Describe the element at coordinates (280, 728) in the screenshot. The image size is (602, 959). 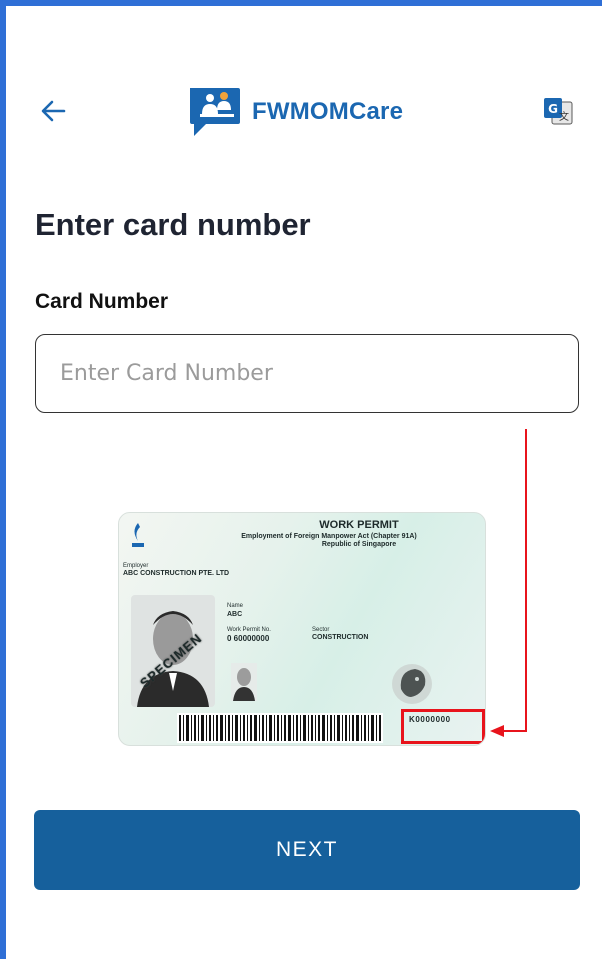
I see `barcode` at that location.